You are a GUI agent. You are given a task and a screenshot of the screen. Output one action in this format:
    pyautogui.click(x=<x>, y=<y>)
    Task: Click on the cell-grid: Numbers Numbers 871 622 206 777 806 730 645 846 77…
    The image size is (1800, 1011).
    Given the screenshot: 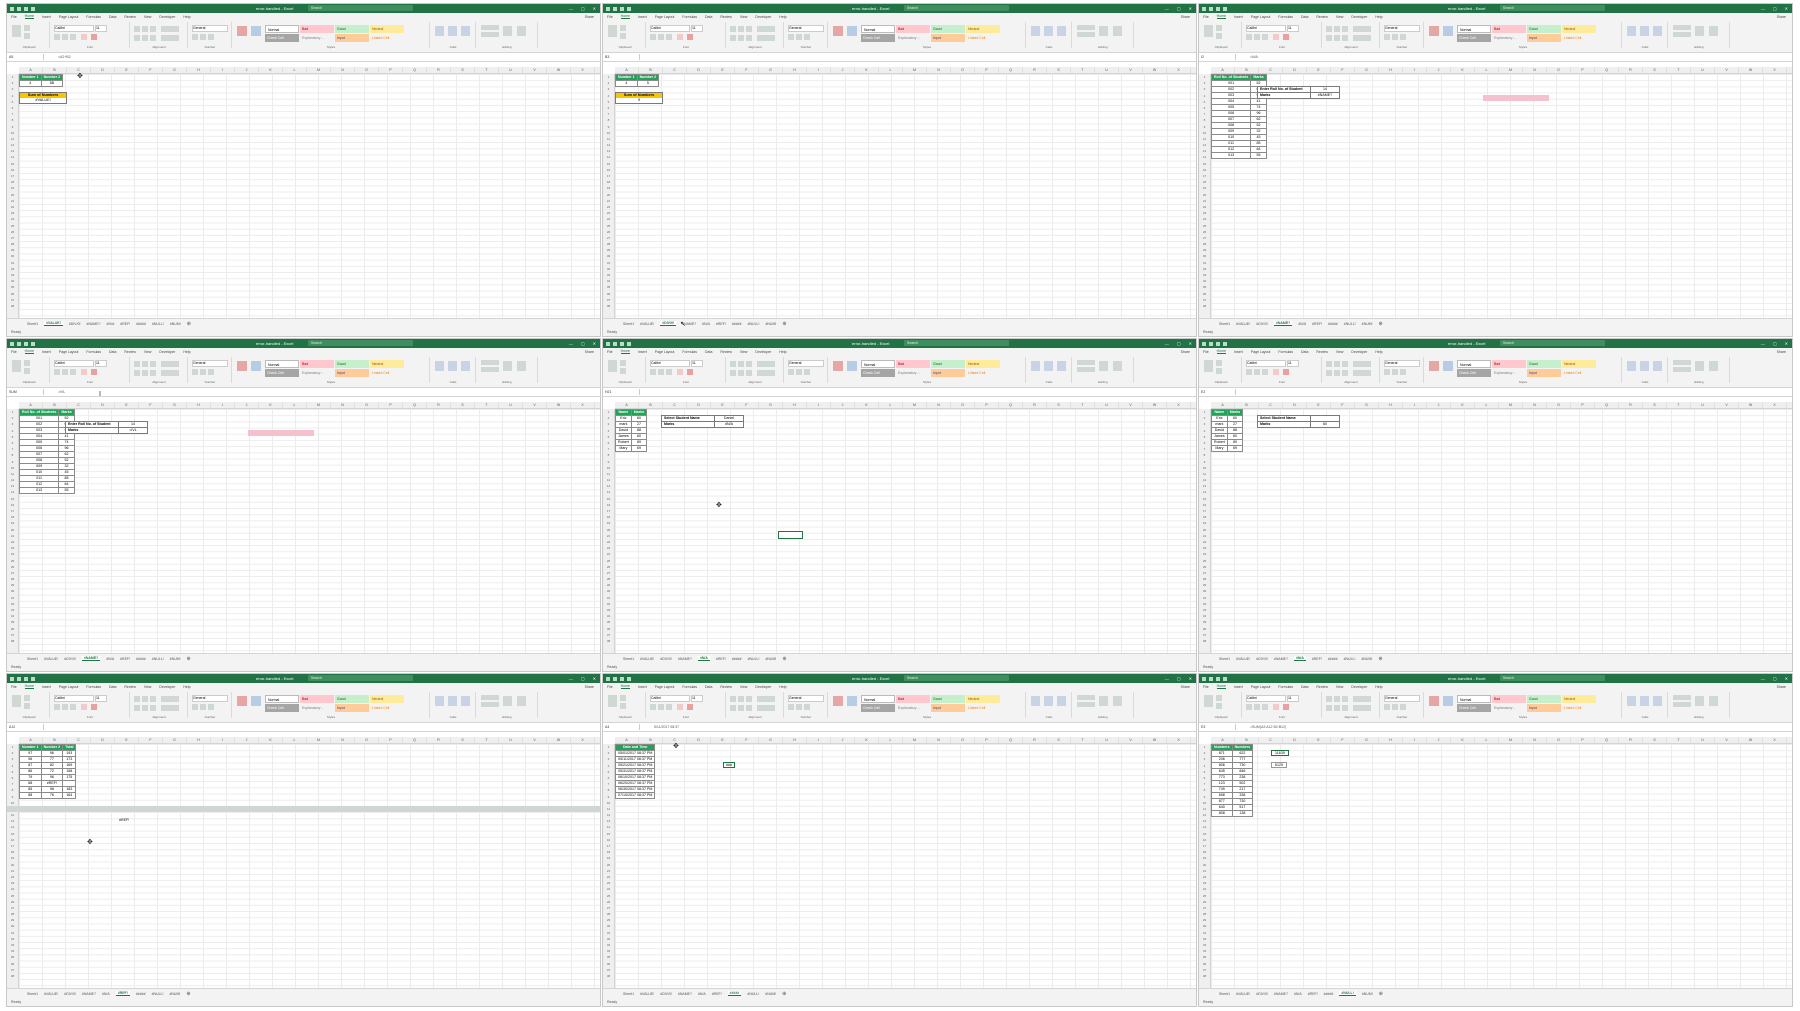 What is the action you would take?
    pyautogui.click(x=1501, y=866)
    